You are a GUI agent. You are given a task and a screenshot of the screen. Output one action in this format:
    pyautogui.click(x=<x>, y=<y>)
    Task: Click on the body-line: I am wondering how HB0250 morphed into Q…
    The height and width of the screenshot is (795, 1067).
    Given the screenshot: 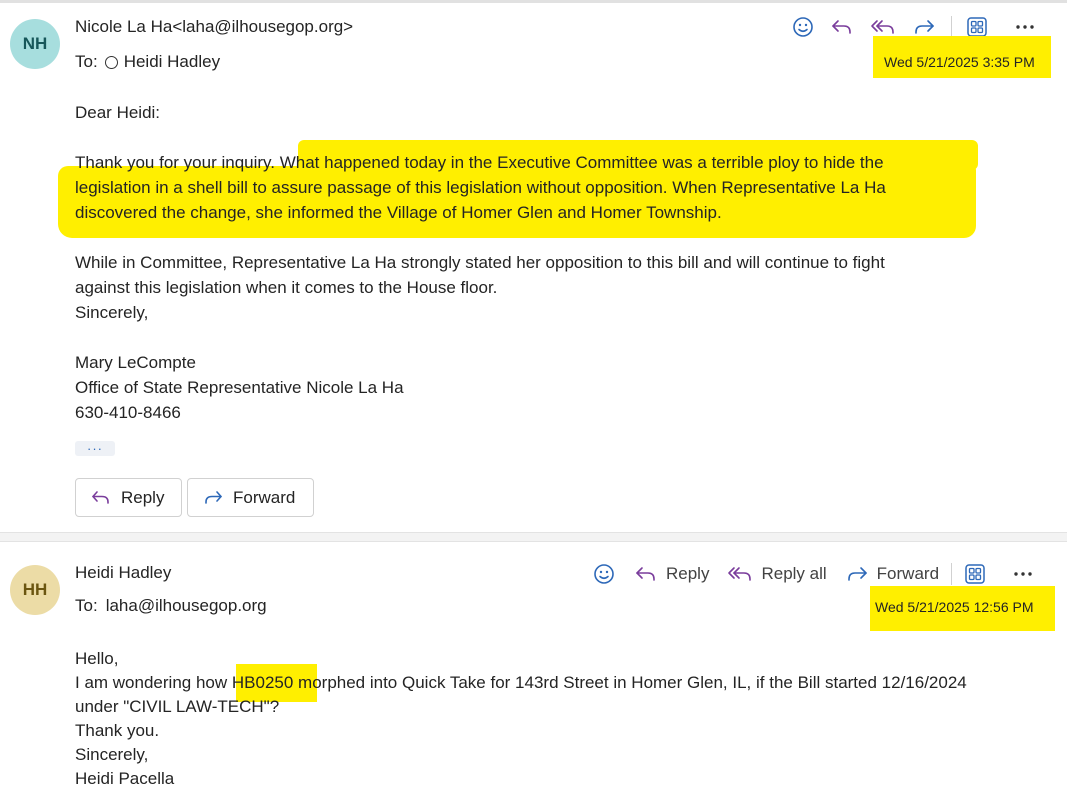 What is the action you would take?
    pyautogui.click(x=521, y=683)
    